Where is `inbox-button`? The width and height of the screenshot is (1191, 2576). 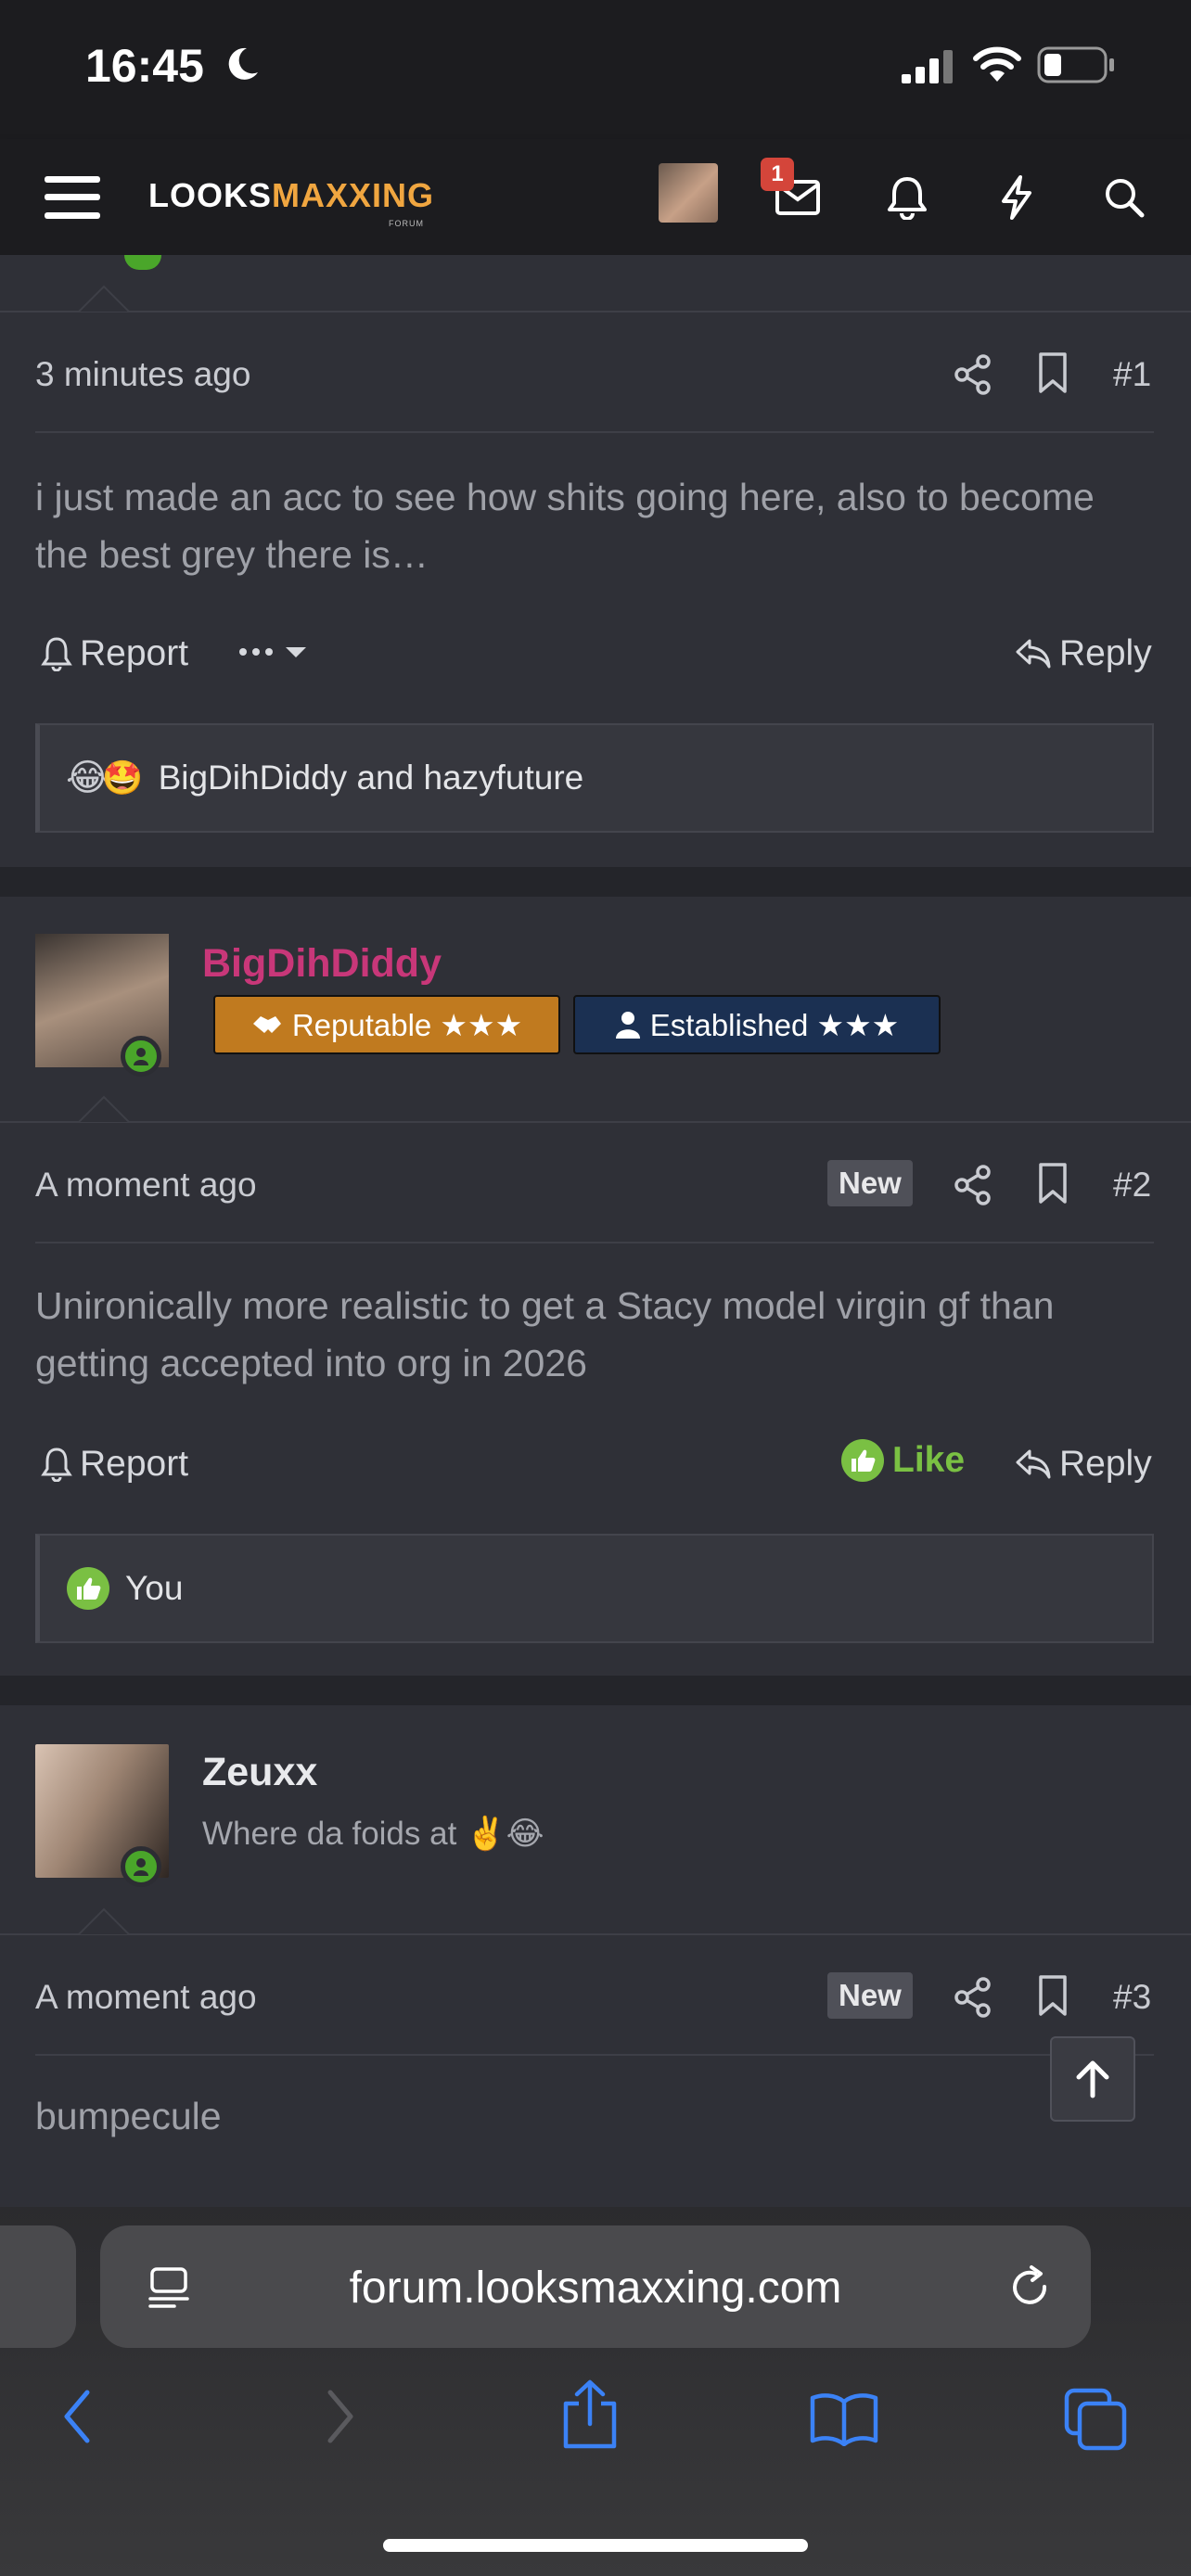 inbox-button is located at coordinates (798, 197).